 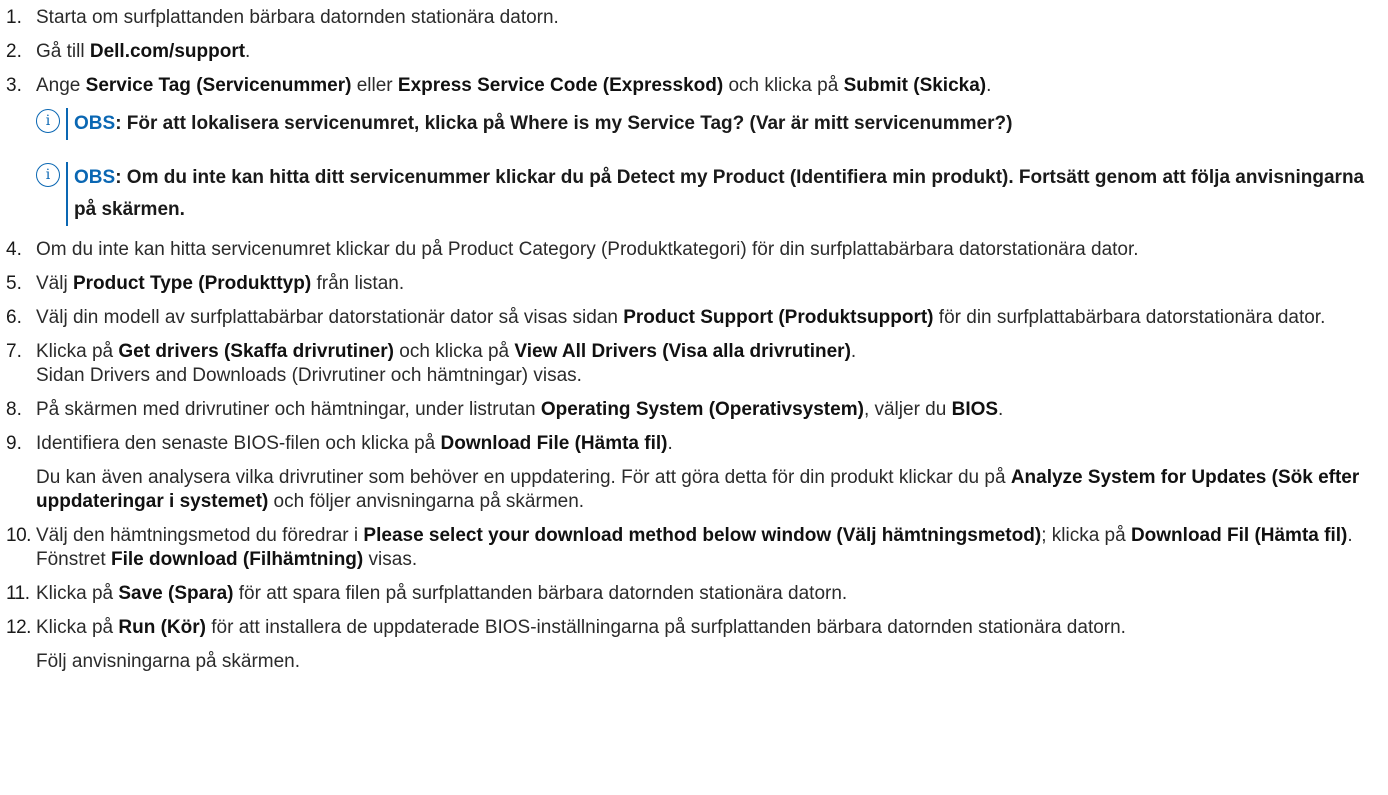 I want to click on step-text-bold: File download (Filhämtning), so click(x=237, y=559).